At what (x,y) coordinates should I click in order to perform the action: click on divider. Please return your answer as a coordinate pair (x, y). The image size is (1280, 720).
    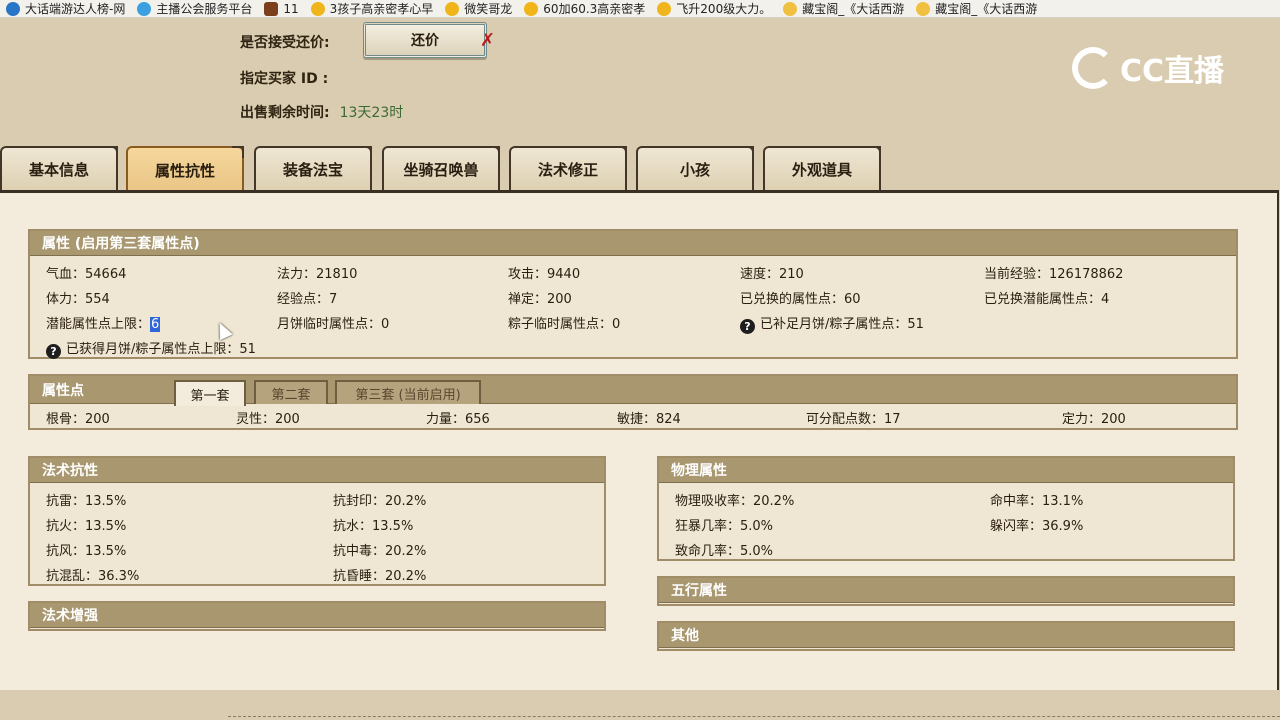
    Looking at the image, I should click on (754, 716).